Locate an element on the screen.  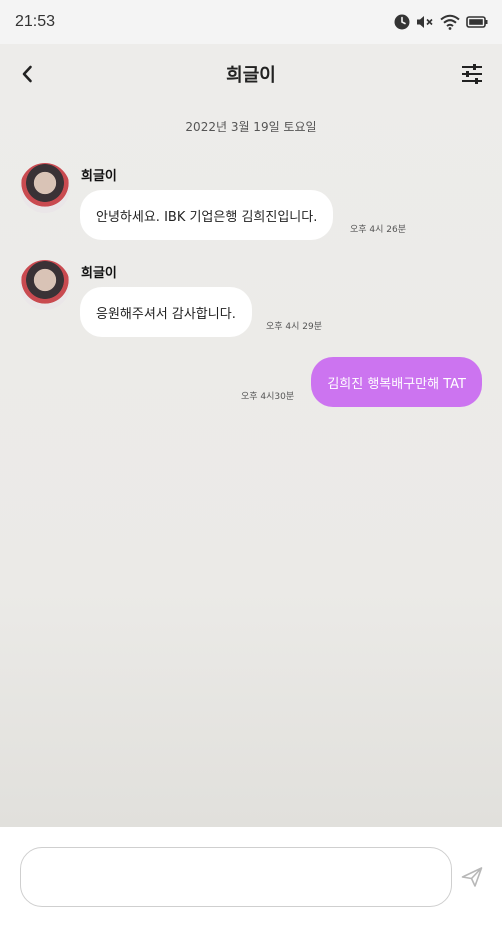
status-icons is located at coordinates (441, 22).